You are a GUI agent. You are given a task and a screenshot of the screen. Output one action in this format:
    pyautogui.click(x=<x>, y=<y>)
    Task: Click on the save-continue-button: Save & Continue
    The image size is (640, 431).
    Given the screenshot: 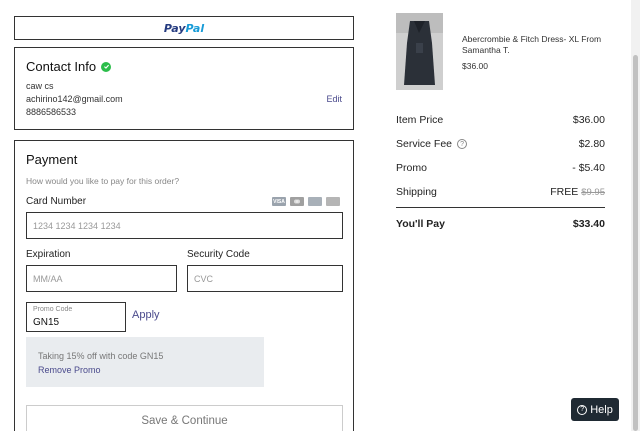 What is the action you would take?
    pyautogui.click(x=184, y=418)
    